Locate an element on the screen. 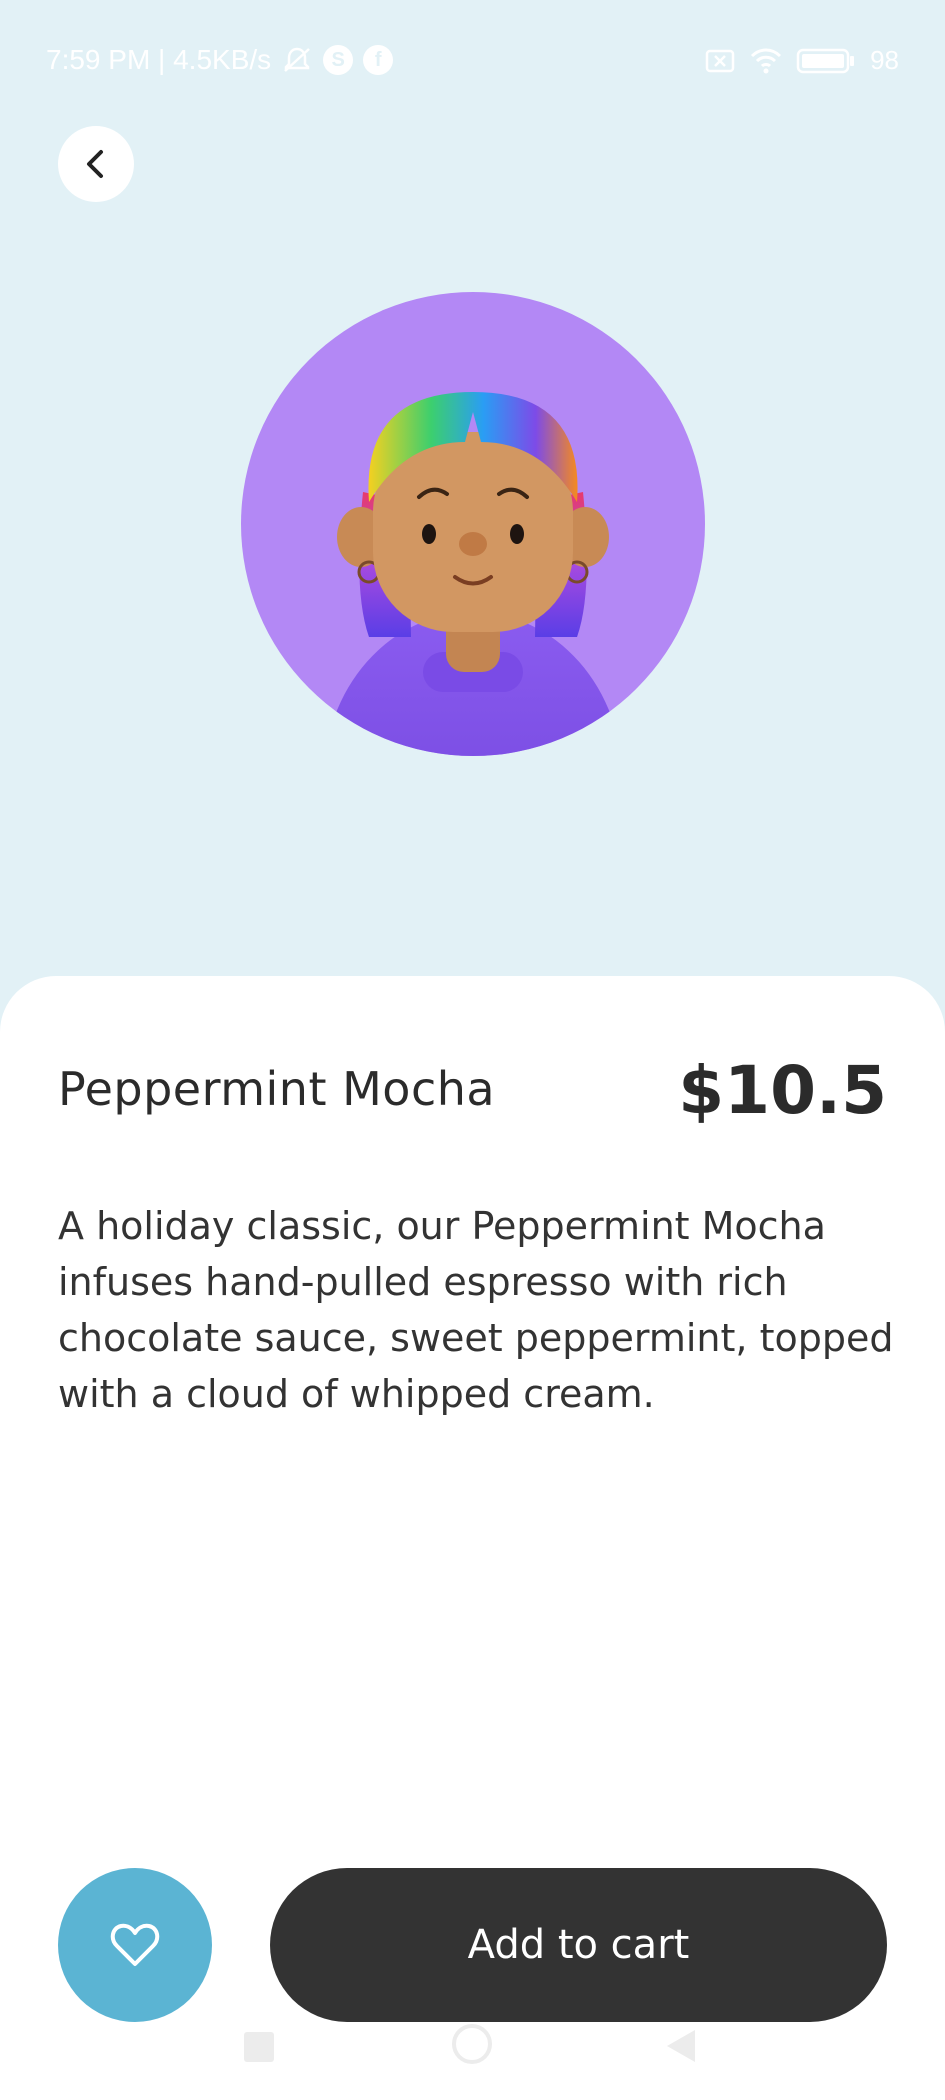  recents-icon is located at coordinates (259, 2047).